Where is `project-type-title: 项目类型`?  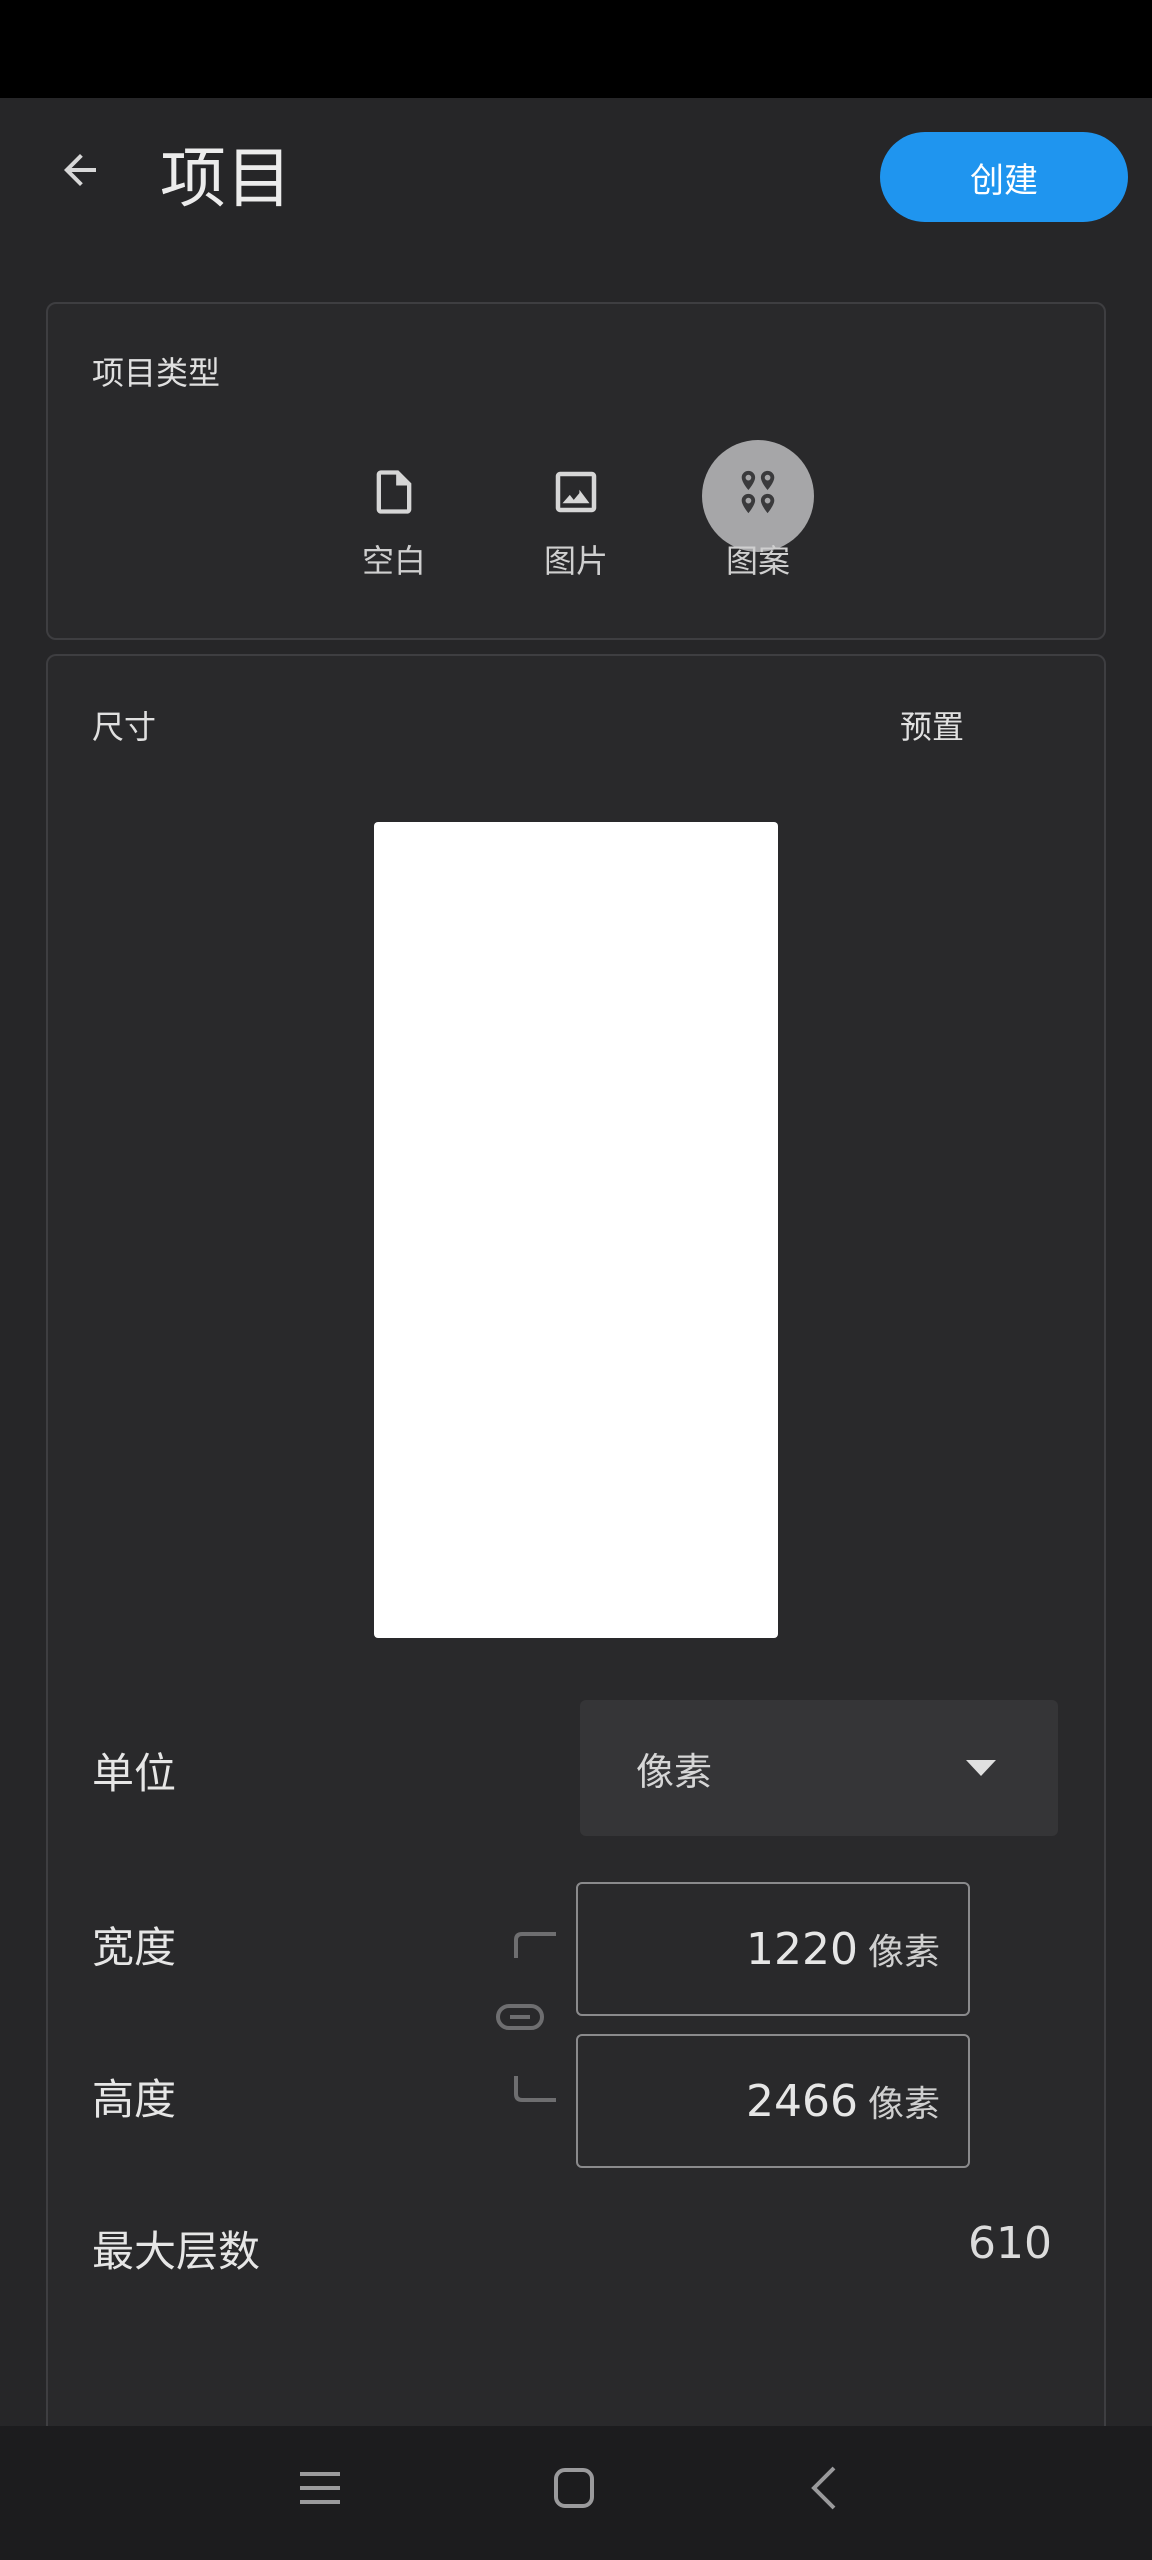 project-type-title: 项目类型 is located at coordinates (156, 373).